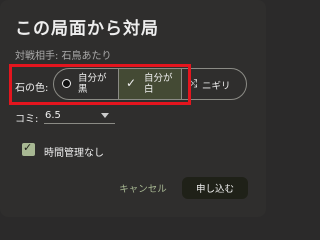 The image size is (320, 240). What do you see at coordinates (87, 29) in the screenshot?
I see `dialog-title: この局面から対局` at bounding box center [87, 29].